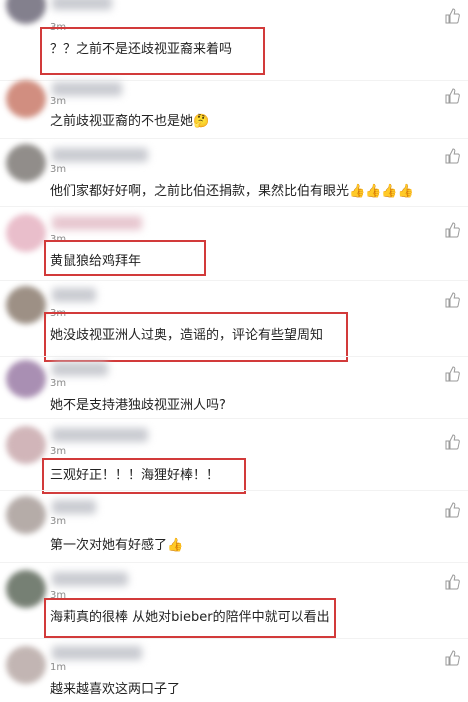 The width and height of the screenshot is (468, 702). Describe the element at coordinates (232, 191) in the screenshot. I see `comment-text: 他们家都好好啊，之前比伯还捐款，果然比伯有眼光👍👍👍👍` at that location.